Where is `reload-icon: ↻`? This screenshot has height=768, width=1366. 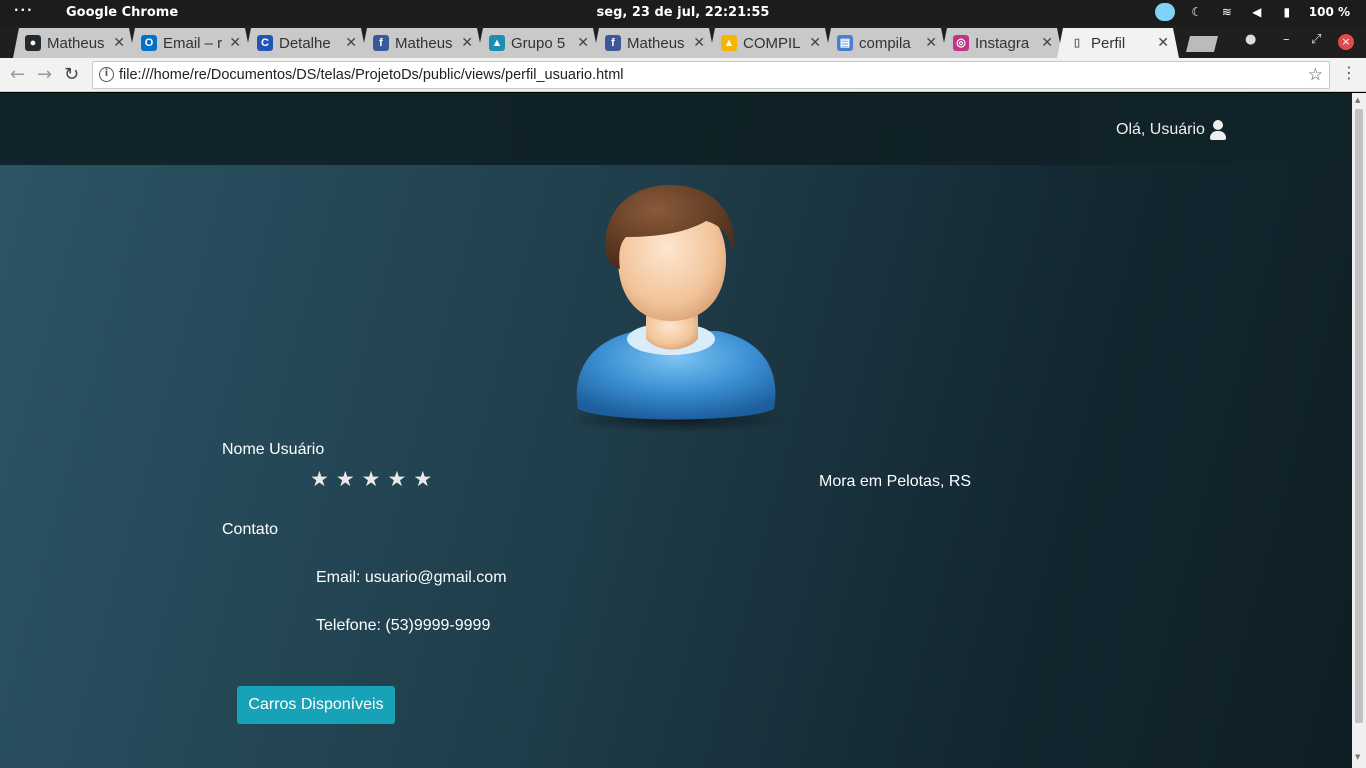 reload-icon: ↻ is located at coordinates (71, 74).